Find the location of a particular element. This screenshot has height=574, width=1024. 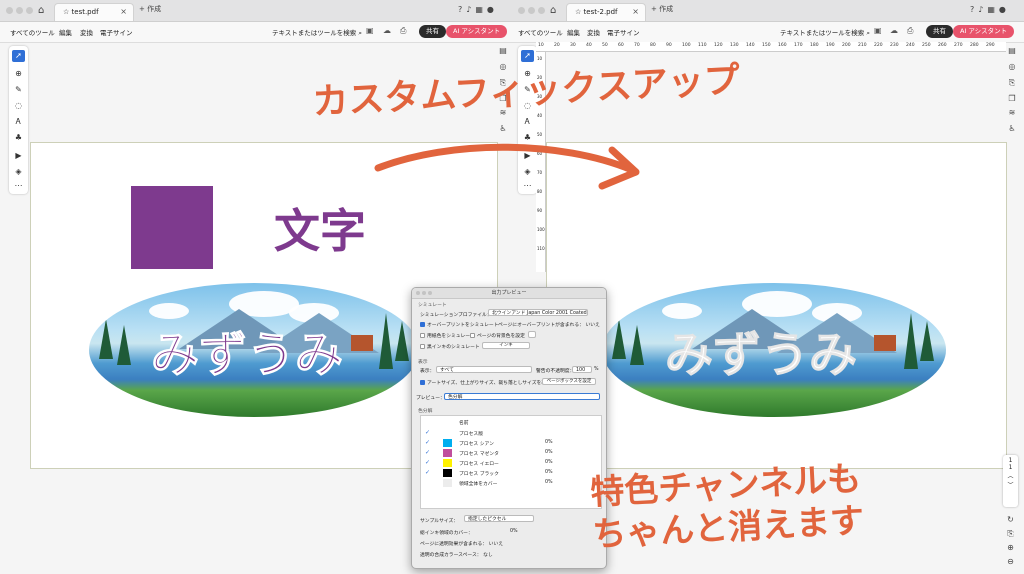

ink-name: プロセス ブラック is located at coordinates (479, 474).